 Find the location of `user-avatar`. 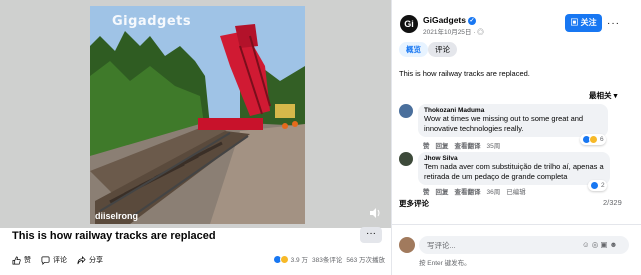

user-avatar is located at coordinates (407, 245).